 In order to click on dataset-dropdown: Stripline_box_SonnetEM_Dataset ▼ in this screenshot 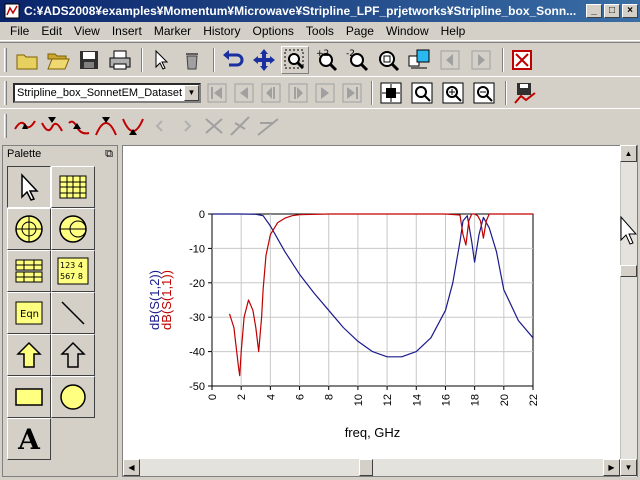, I will do `click(107, 92)`.